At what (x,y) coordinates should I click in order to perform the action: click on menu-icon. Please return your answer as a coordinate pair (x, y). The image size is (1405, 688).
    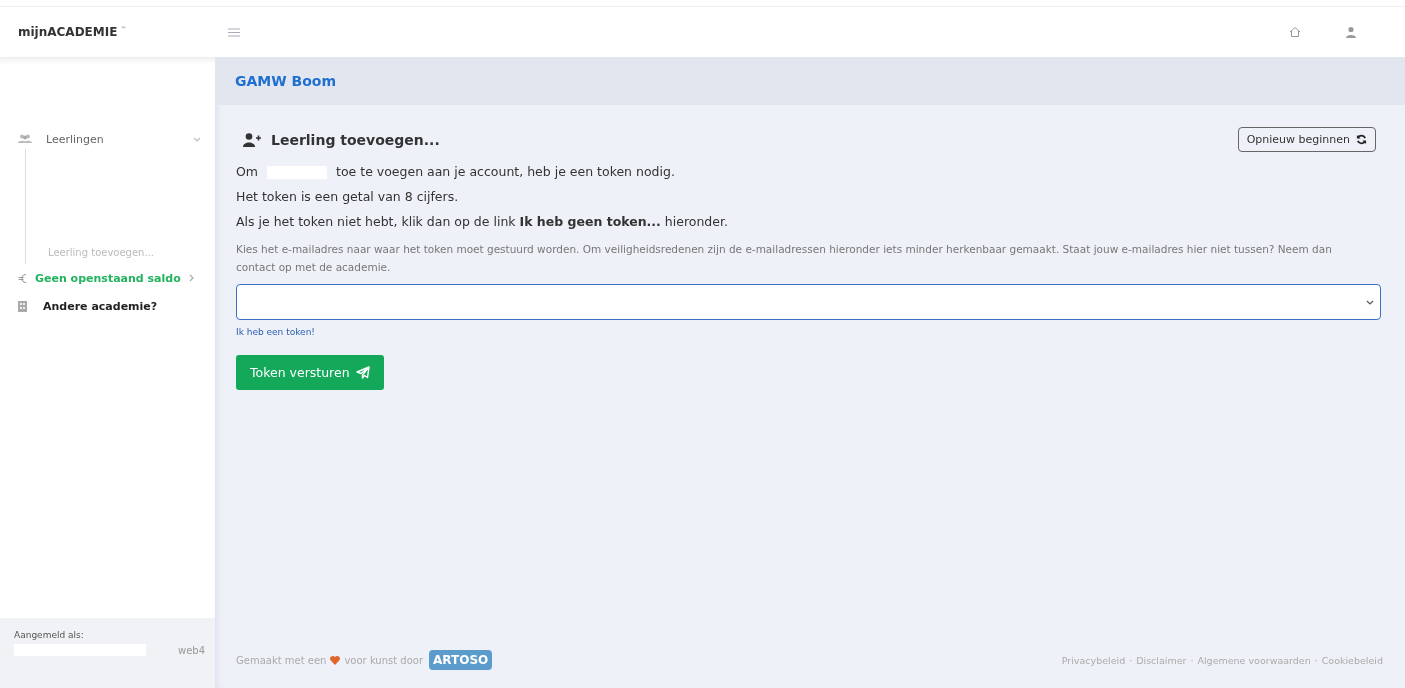
    Looking at the image, I should click on (234, 32).